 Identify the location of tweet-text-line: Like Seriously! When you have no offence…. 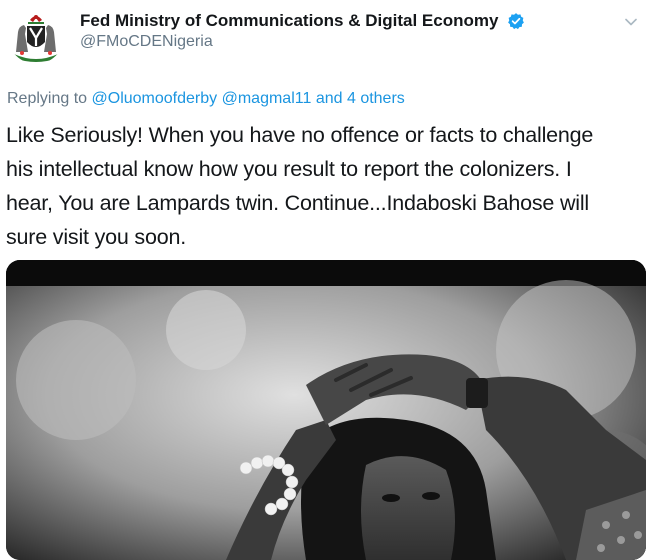
(300, 135).